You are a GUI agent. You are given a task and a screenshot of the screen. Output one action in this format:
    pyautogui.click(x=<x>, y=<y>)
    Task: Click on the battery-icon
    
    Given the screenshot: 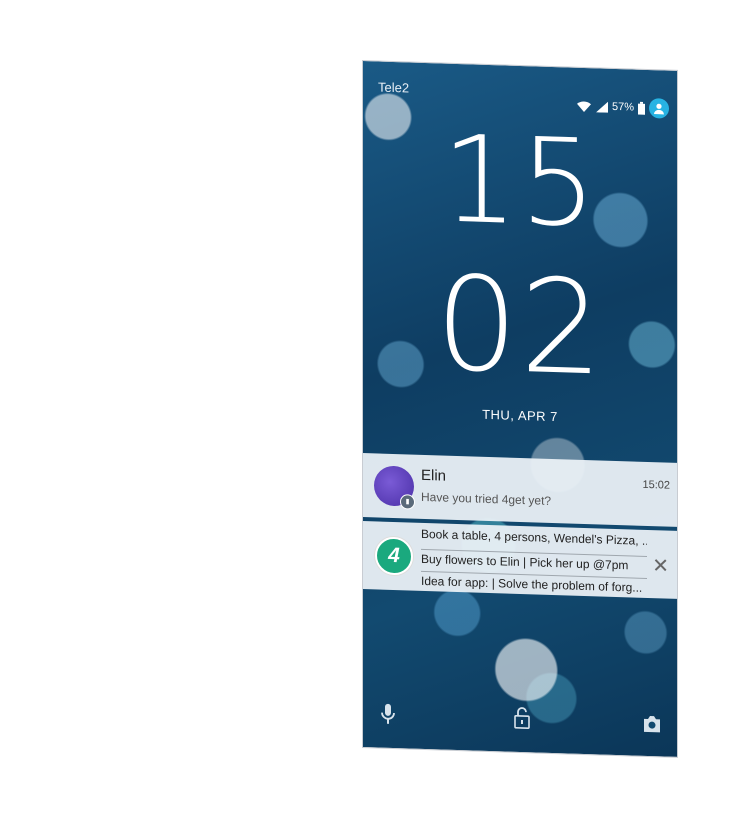 What is the action you would take?
    pyautogui.click(x=641, y=108)
    